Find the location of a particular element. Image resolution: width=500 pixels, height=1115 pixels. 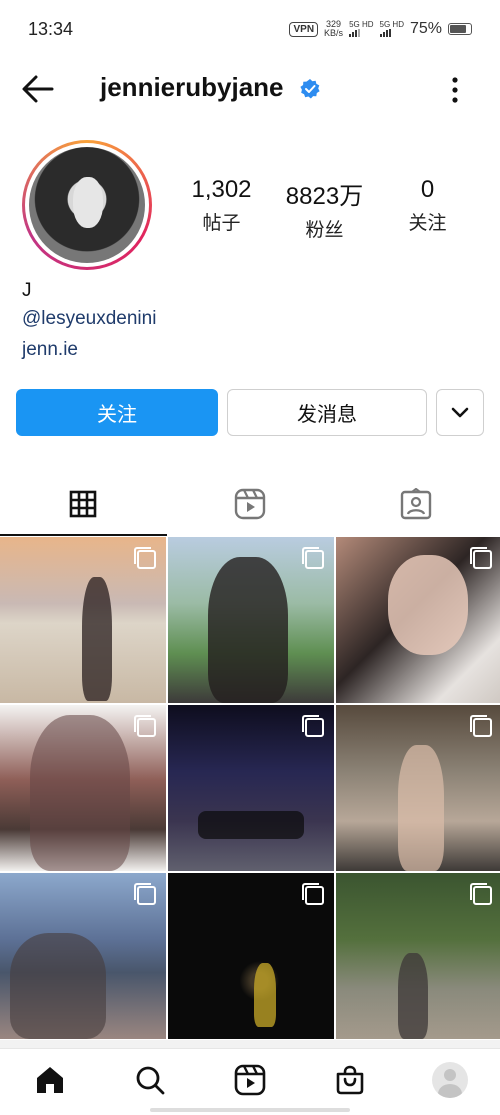

suggested-accounts-button is located at coordinates (460, 412).